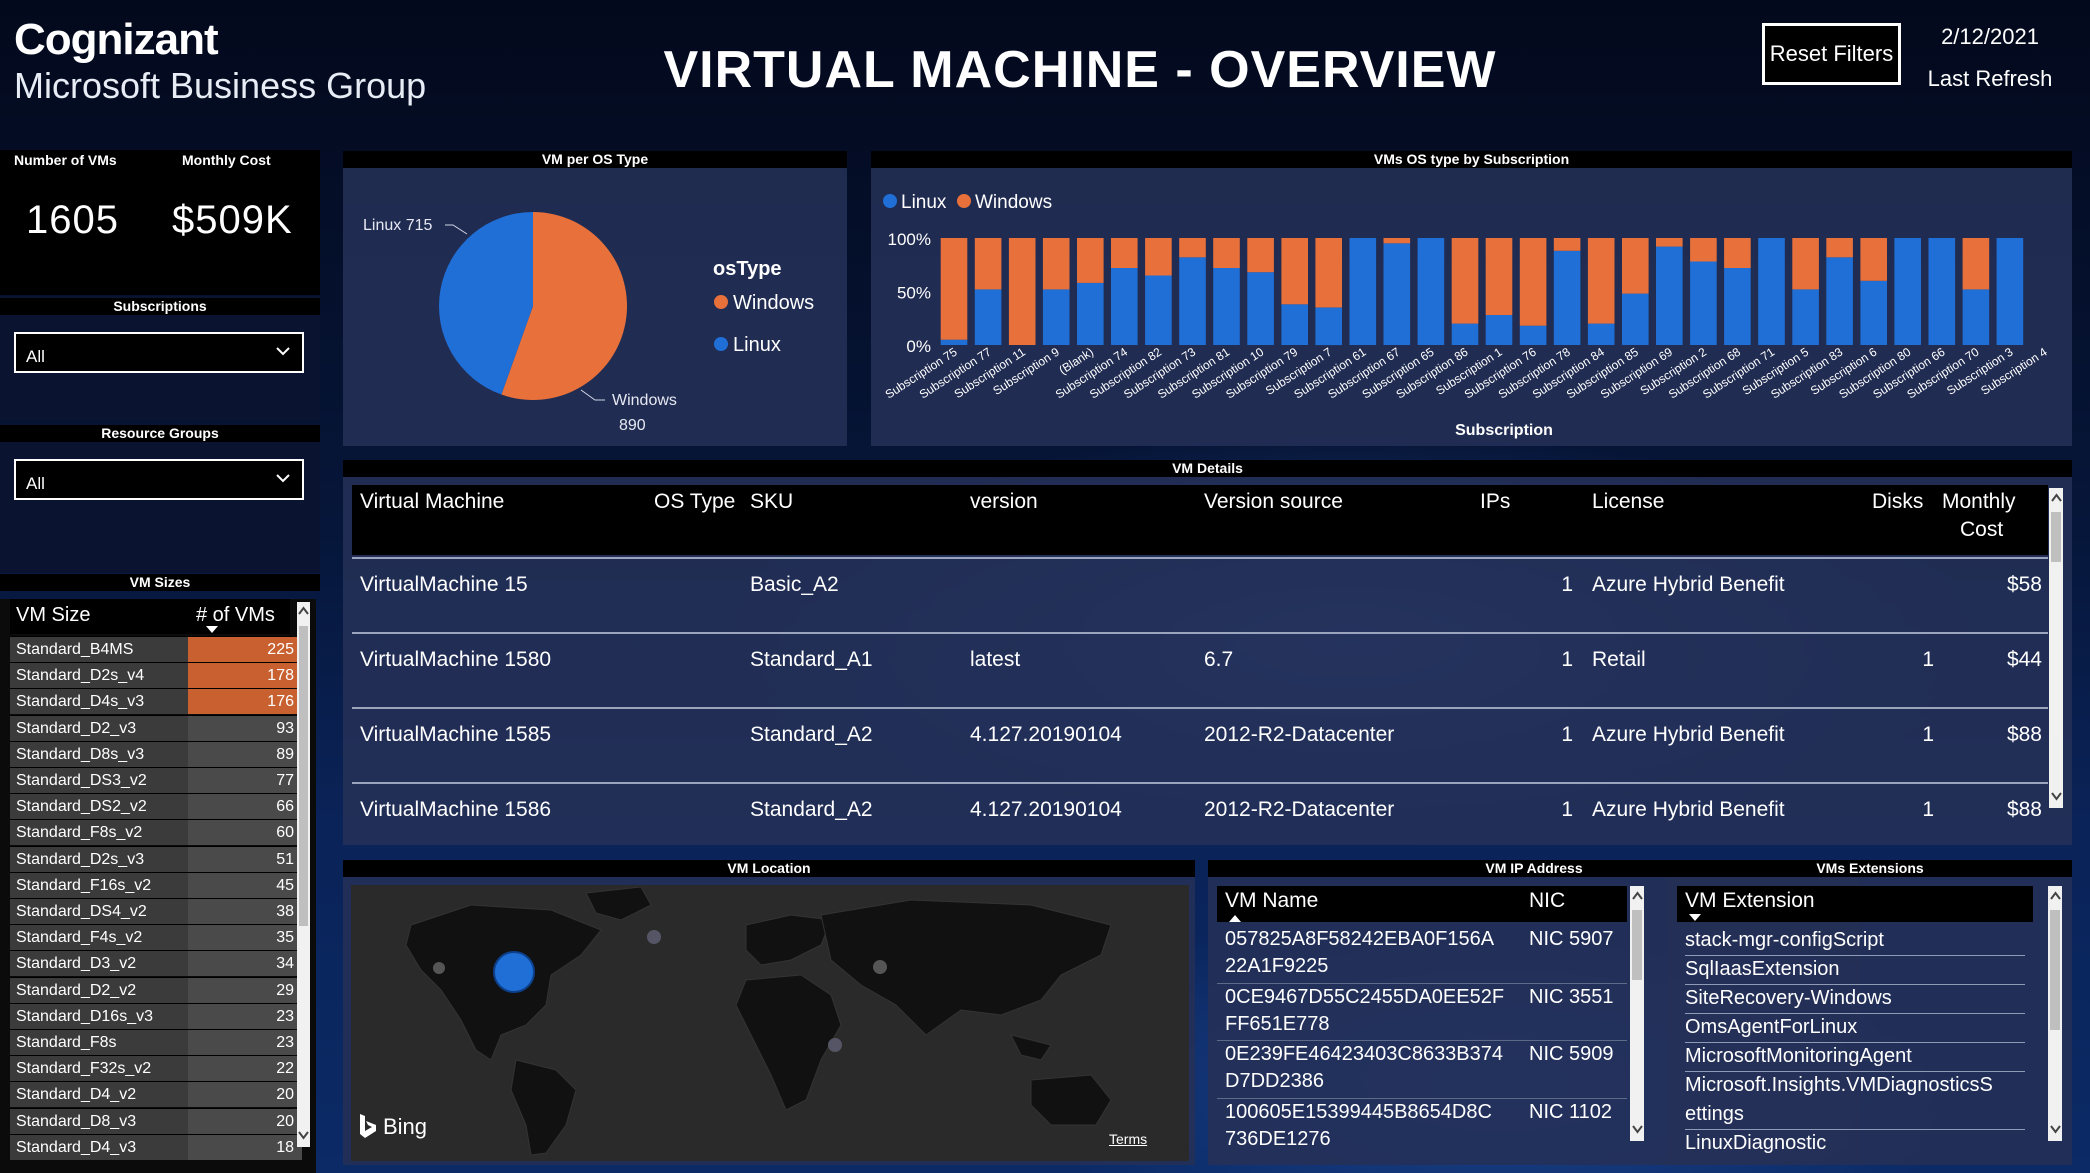 This screenshot has height=1173, width=2090. What do you see at coordinates (156, 1146) in the screenshot?
I see `vm-size-row: Standard_D4_v3 18` at bounding box center [156, 1146].